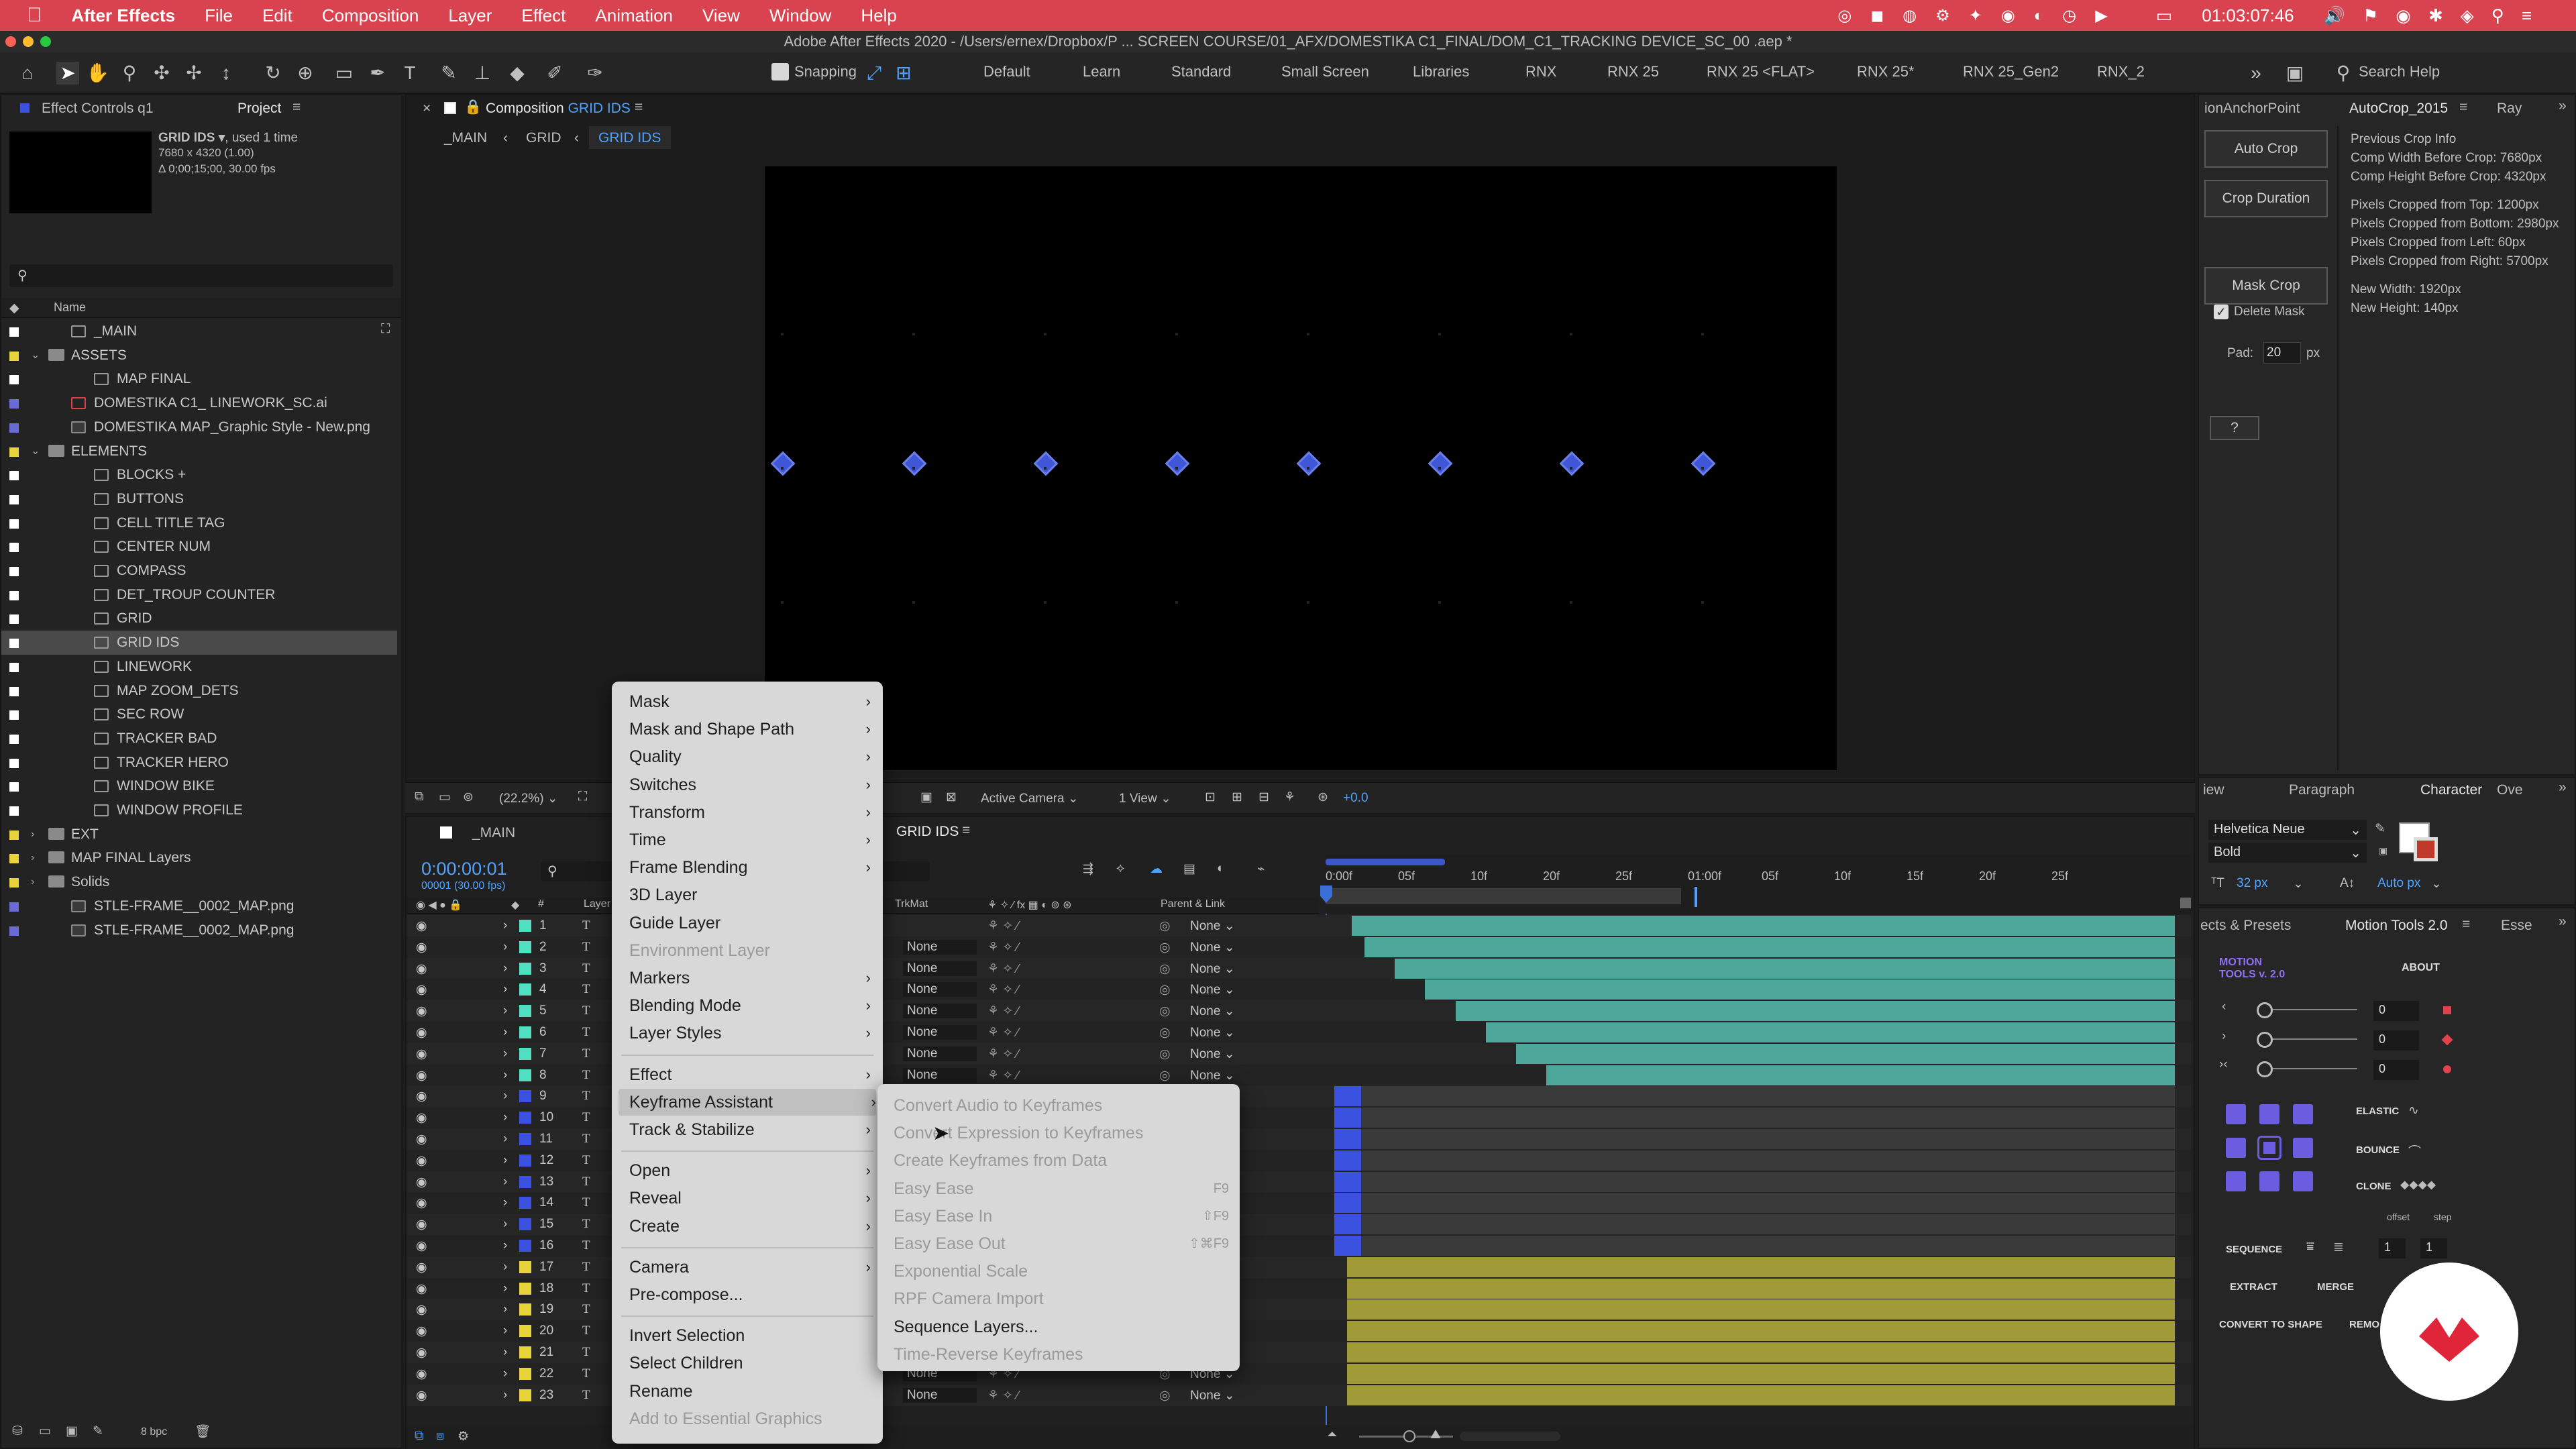 The height and width of the screenshot is (1449, 2576). Describe the element at coordinates (750, 867) in the screenshot. I see `context-menu-item: Frame Blending ›` at that location.